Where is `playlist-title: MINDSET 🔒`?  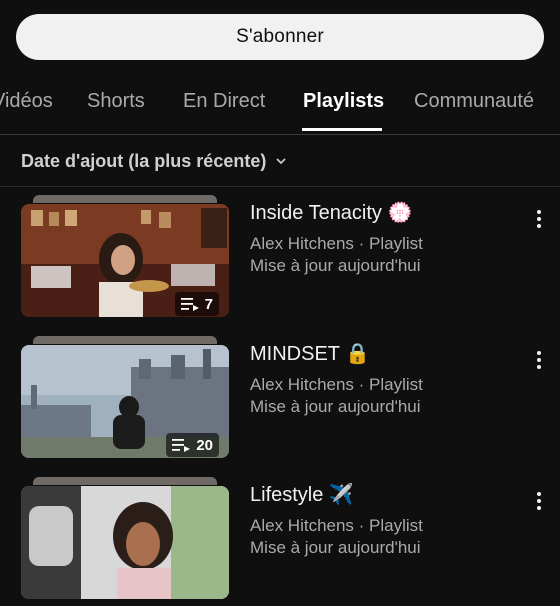
playlist-title: MINDSET 🔒 is located at coordinates (310, 353).